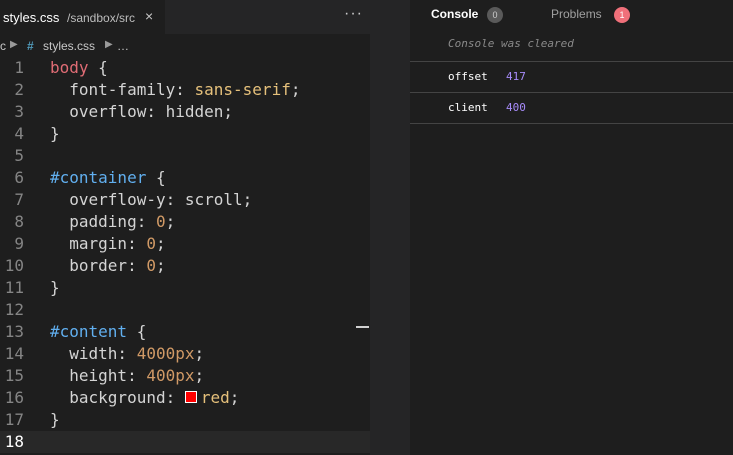  Describe the element at coordinates (14, 397) in the screenshot. I see `line-number: 16` at that location.